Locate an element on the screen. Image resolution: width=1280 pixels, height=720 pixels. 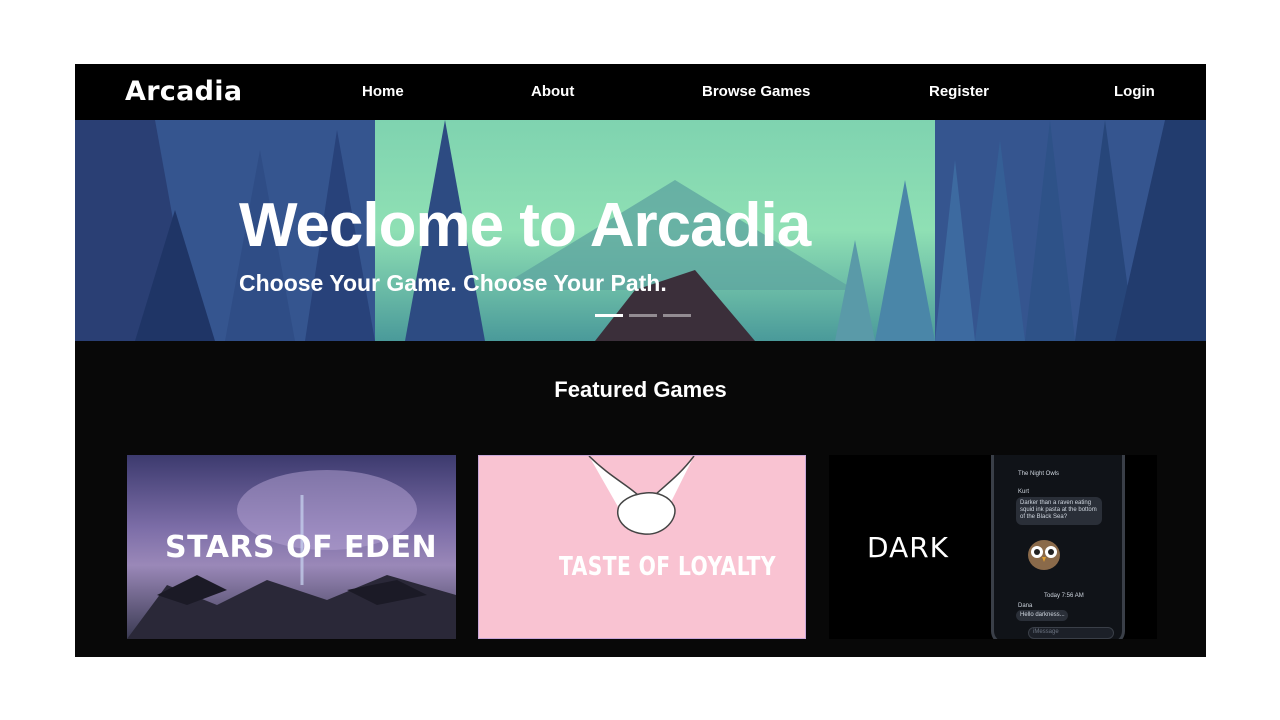
owl-icon is located at coordinates (1044, 555).